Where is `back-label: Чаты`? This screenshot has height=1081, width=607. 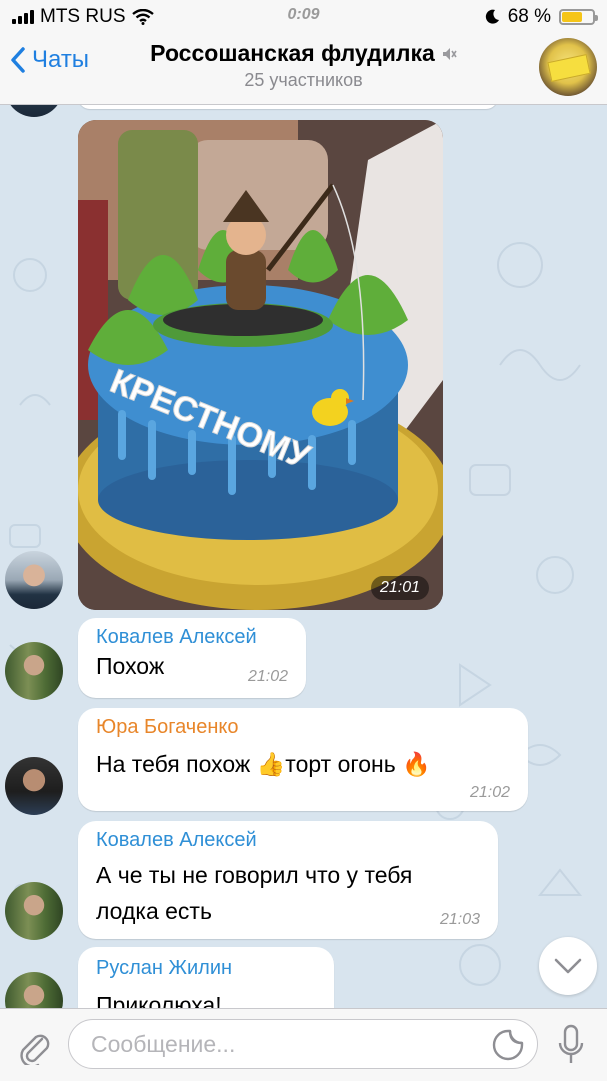 back-label: Чаты is located at coordinates (61, 59).